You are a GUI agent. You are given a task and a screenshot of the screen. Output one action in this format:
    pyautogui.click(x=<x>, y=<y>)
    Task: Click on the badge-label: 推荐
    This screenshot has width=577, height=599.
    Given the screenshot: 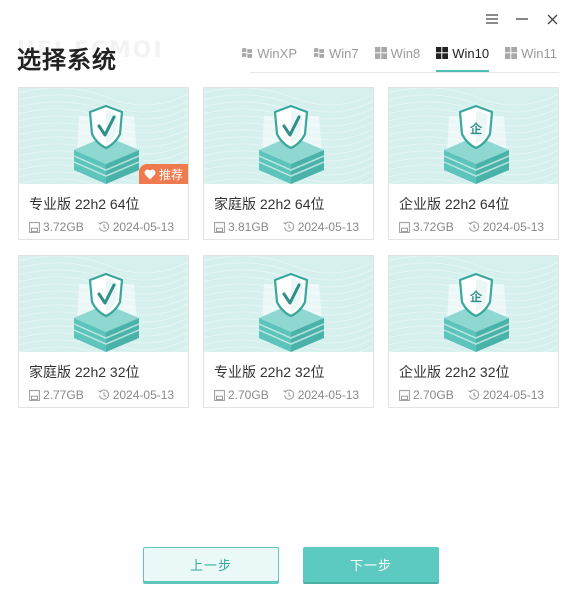 What is the action you would take?
    pyautogui.click(x=170, y=174)
    